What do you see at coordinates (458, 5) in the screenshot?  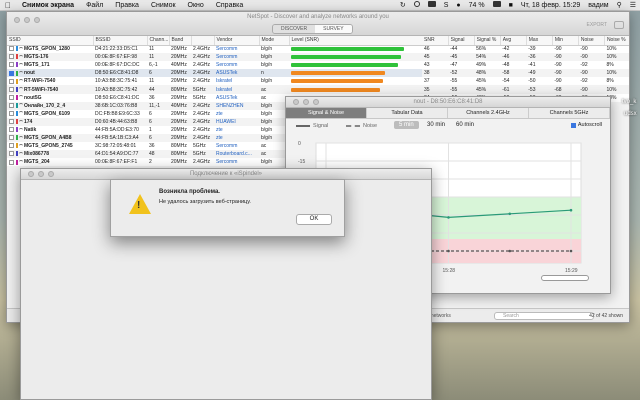 I see `wifi-icon: ●` at bounding box center [458, 5].